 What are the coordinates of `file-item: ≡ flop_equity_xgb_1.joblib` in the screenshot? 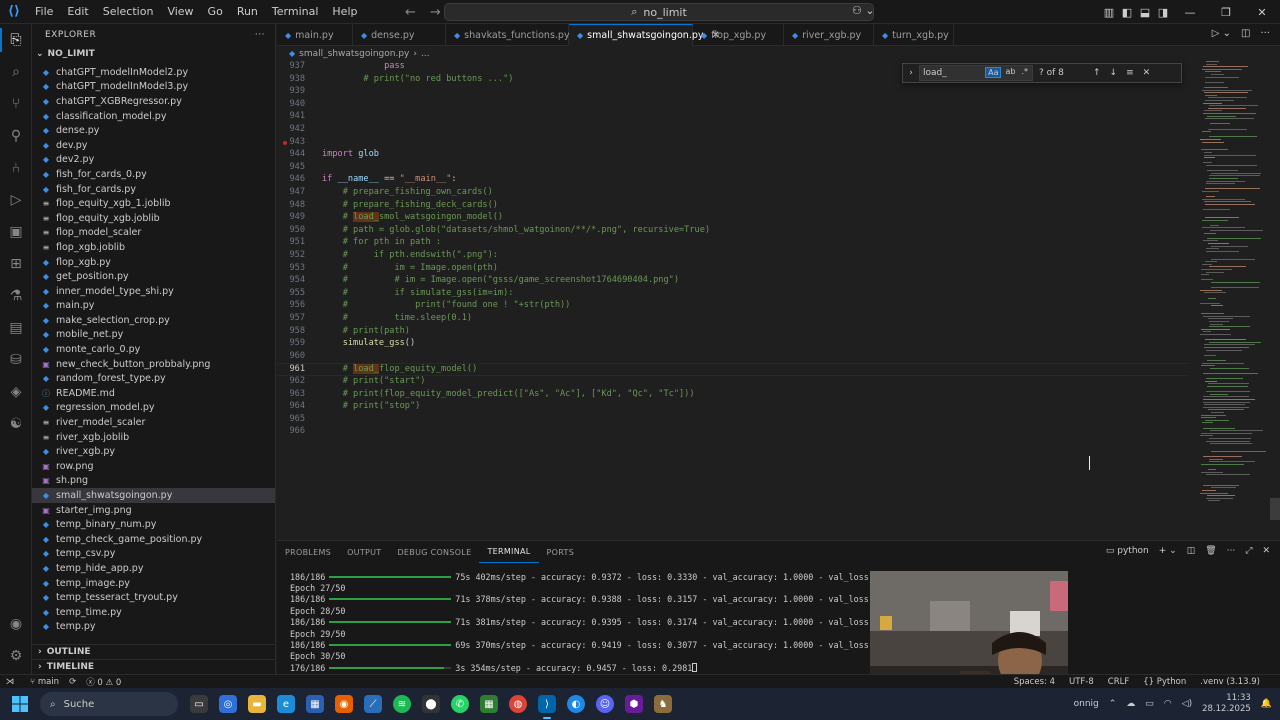 It's located at (153, 203).